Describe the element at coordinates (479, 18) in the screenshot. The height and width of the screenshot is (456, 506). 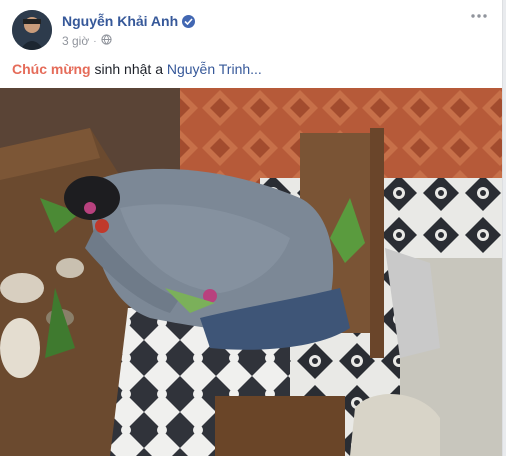
I see `more-options-icon` at that location.